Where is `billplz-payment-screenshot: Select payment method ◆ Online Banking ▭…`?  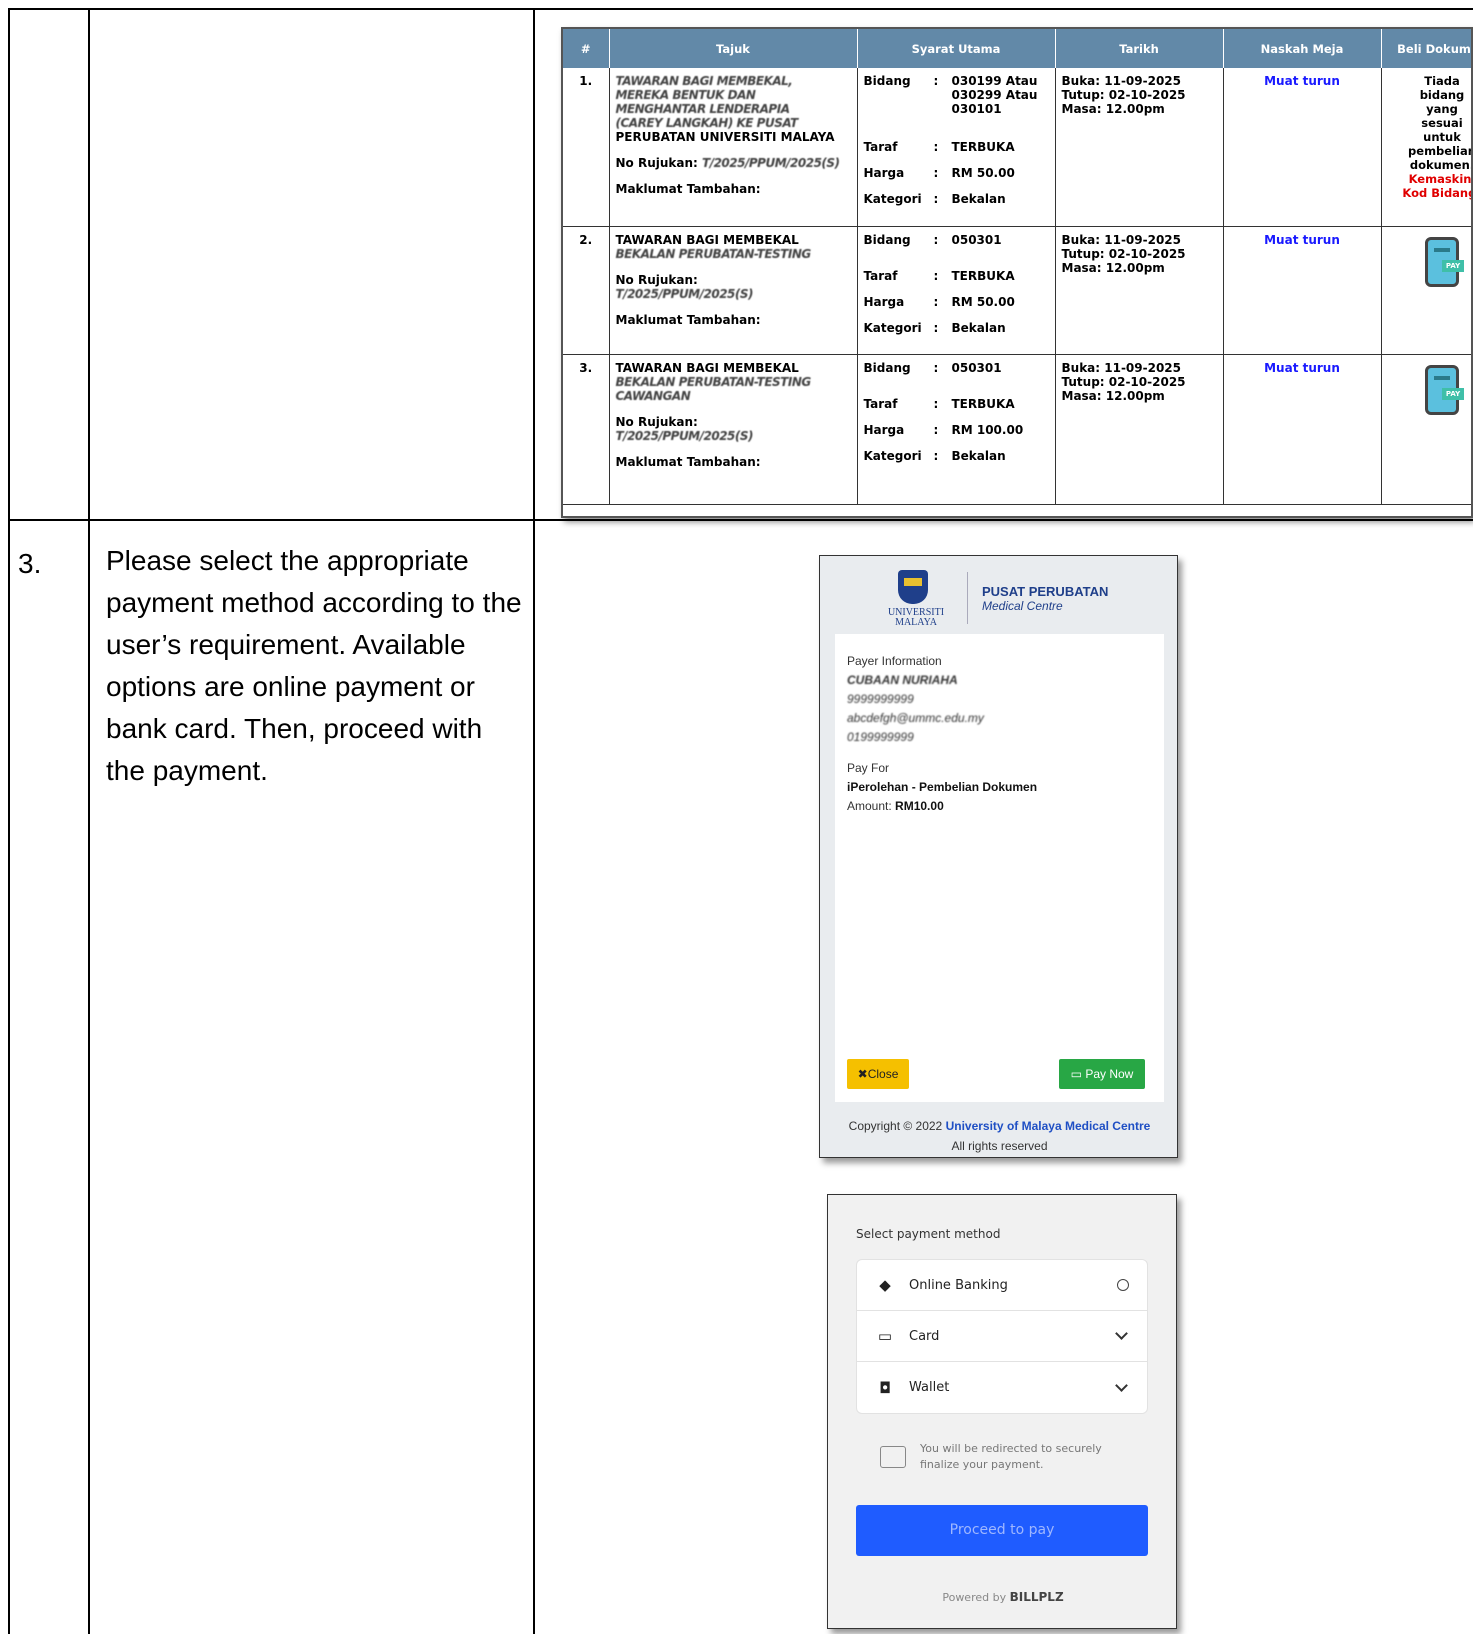
billplz-payment-screenshot: Select payment method ◆ Online Banking ▭… is located at coordinates (1002, 1411).